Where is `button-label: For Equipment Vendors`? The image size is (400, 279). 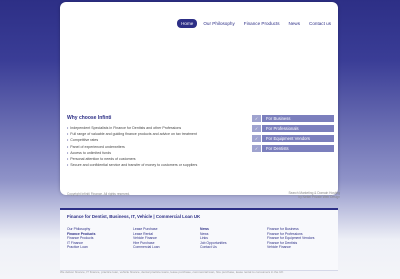 button-label: For Equipment Vendors is located at coordinates (298, 138).